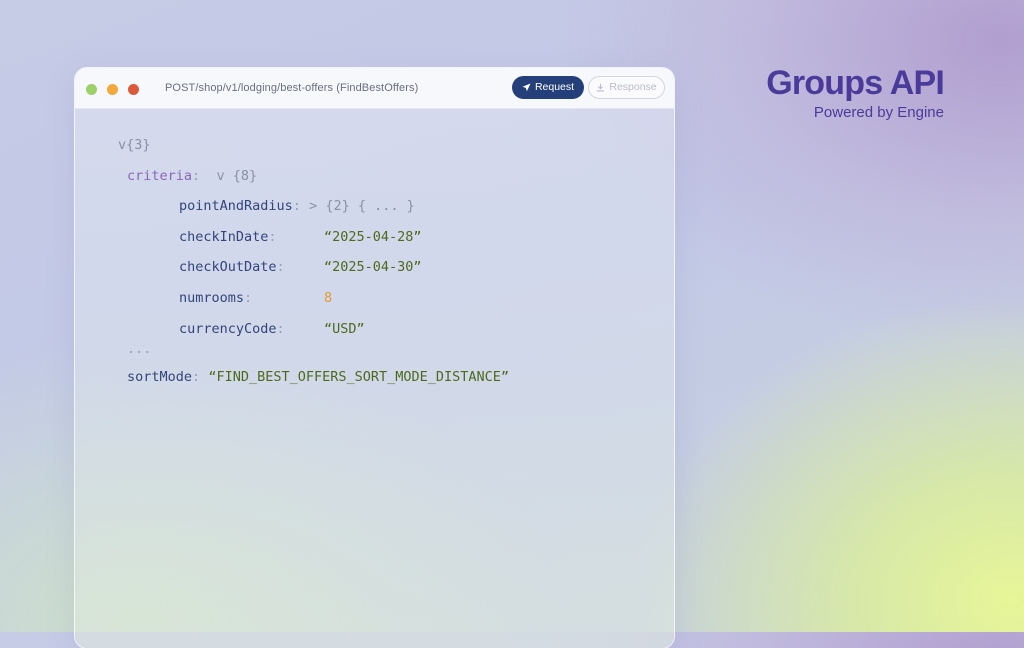  What do you see at coordinates (526, 87) in the screenshot?
I see `send-icon` at bounding box center [526, 87].